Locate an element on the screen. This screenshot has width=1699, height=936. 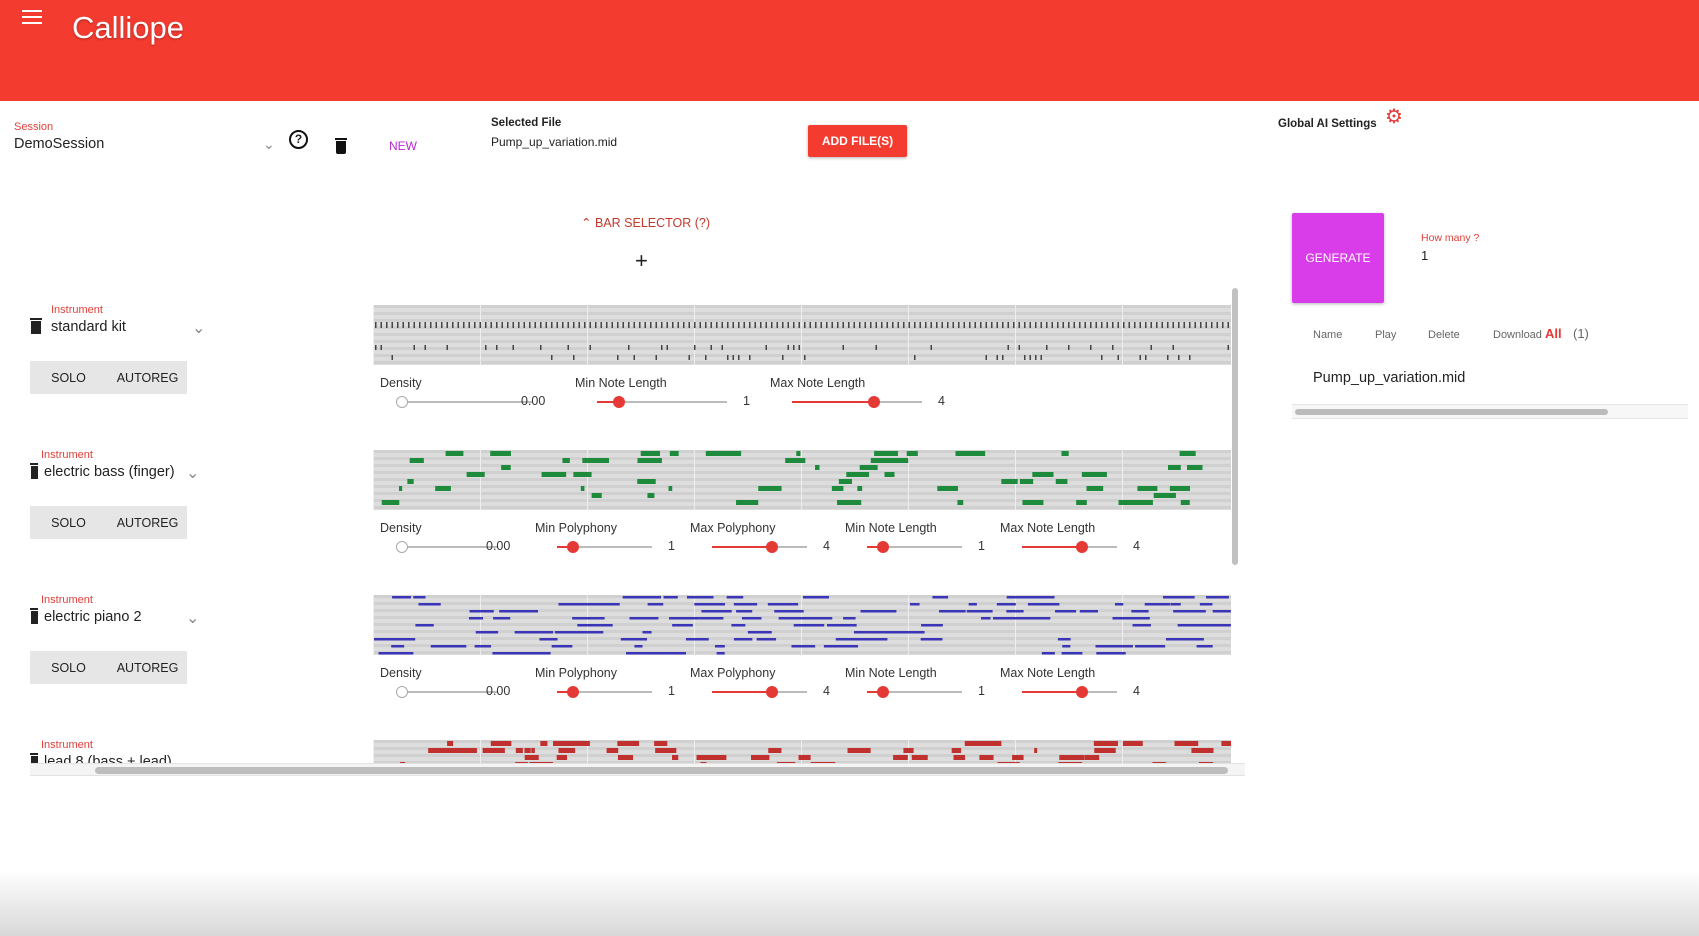
selected-file-label: Selected File is located at coordinates (526, 123).